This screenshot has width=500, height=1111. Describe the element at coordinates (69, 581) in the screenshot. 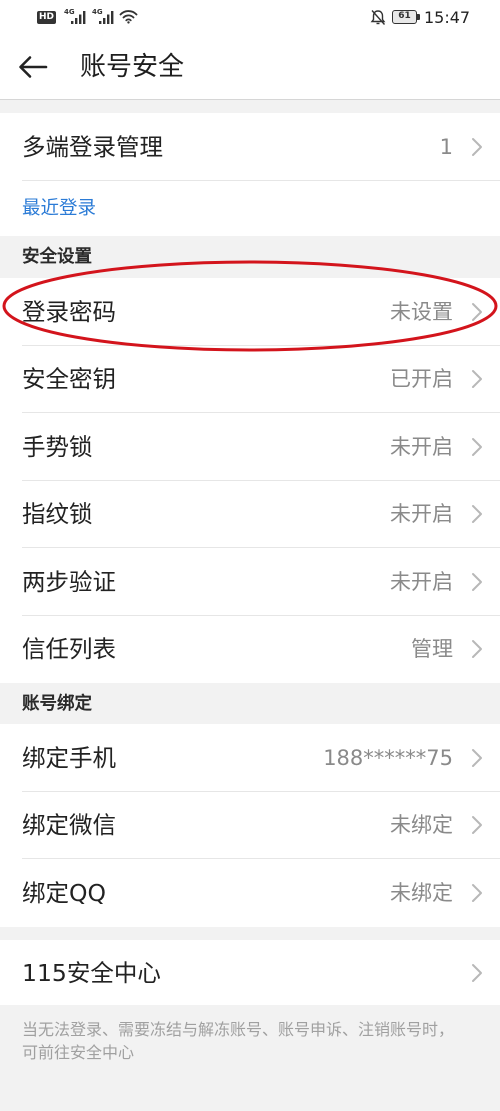

I see `row-label: 两步验证` at that location.